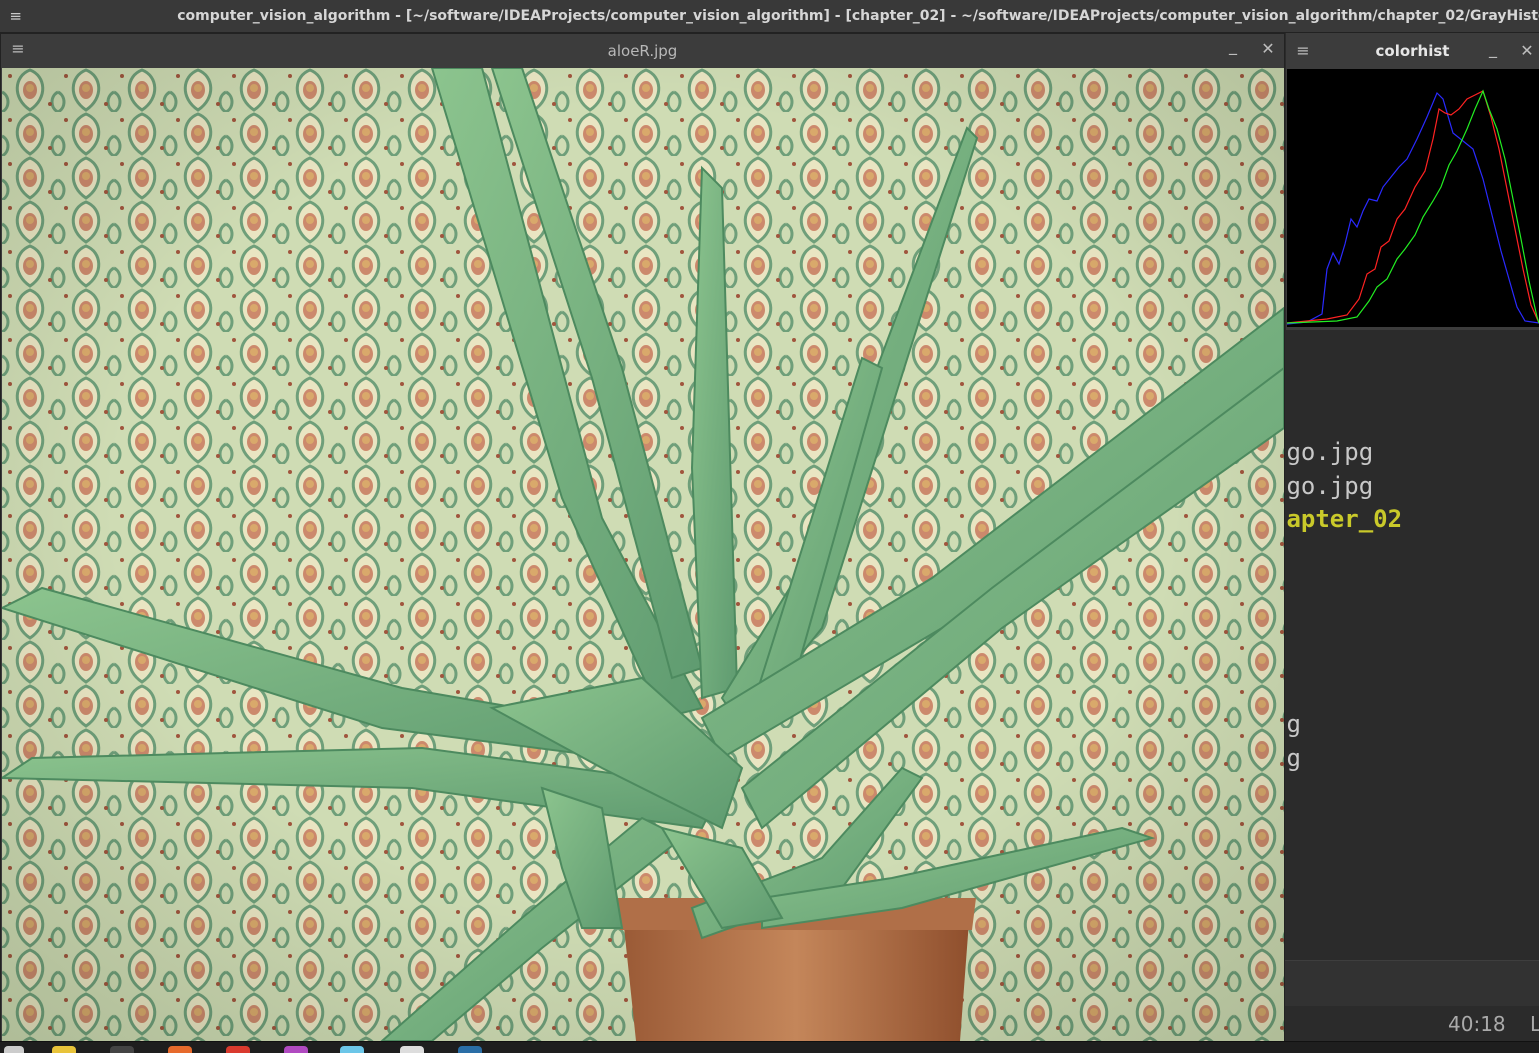 Image resolution: width=1539 pixels, height=1053 pixels. What do you see at coordinates (238, 1049) in the screenshot?
I see `chrome-icon` at bounding box center [238, 1049].